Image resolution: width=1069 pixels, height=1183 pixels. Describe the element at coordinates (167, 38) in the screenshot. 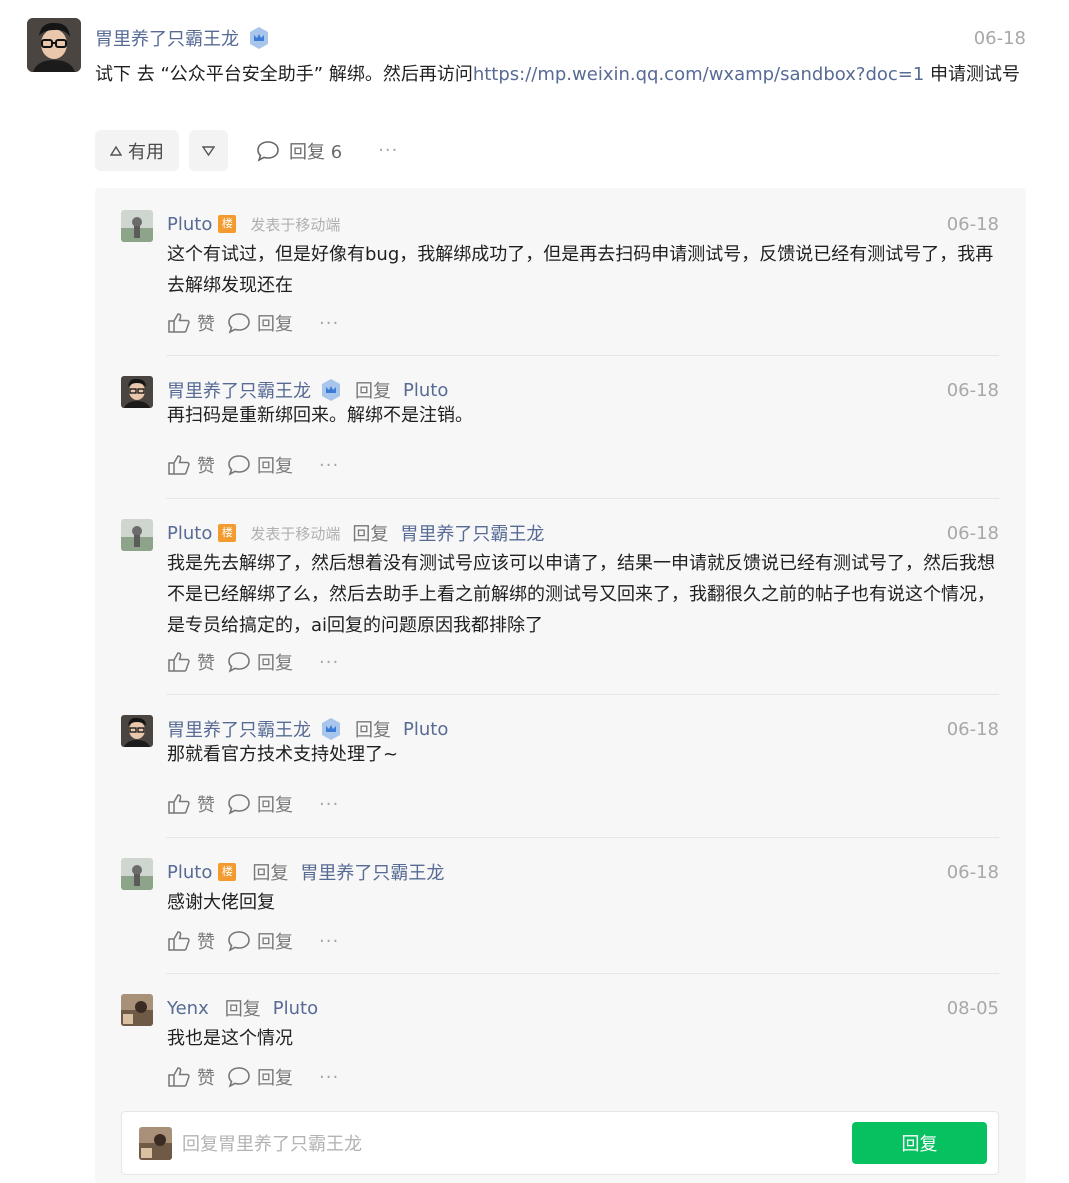

I see `author-name: 胃里养了只霸王龙` at that location.